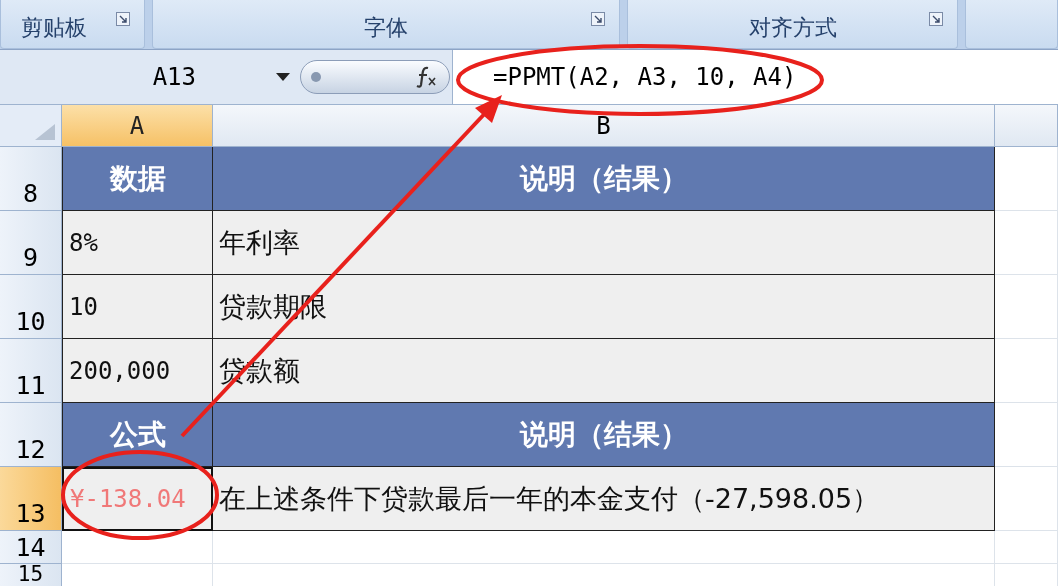 This screenshot has width=1058, height=586. Describe the element at coordinates (54, 28) in the screenshot. I see `group-label: 剪贴板` at that location.